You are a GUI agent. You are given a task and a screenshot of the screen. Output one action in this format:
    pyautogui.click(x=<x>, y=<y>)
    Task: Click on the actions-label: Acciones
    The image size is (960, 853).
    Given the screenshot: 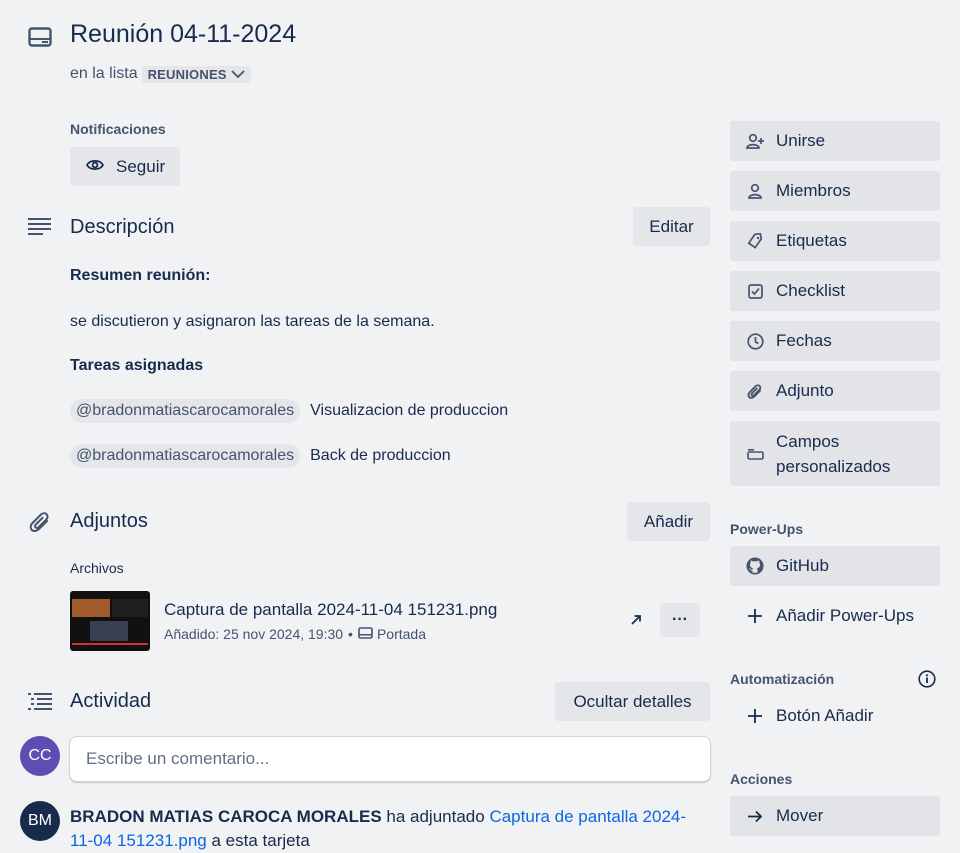 What is the action you would take?
    pyautogui.click(x=761, y=779)
    